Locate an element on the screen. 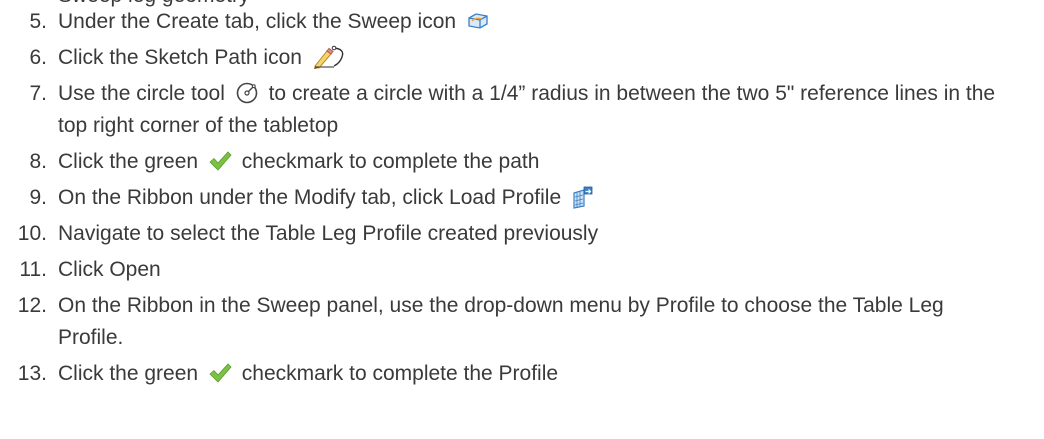 The image size is (1044, 439). list-item: 6. Click the Sketch Path icon is located at coordinates (522, 58).